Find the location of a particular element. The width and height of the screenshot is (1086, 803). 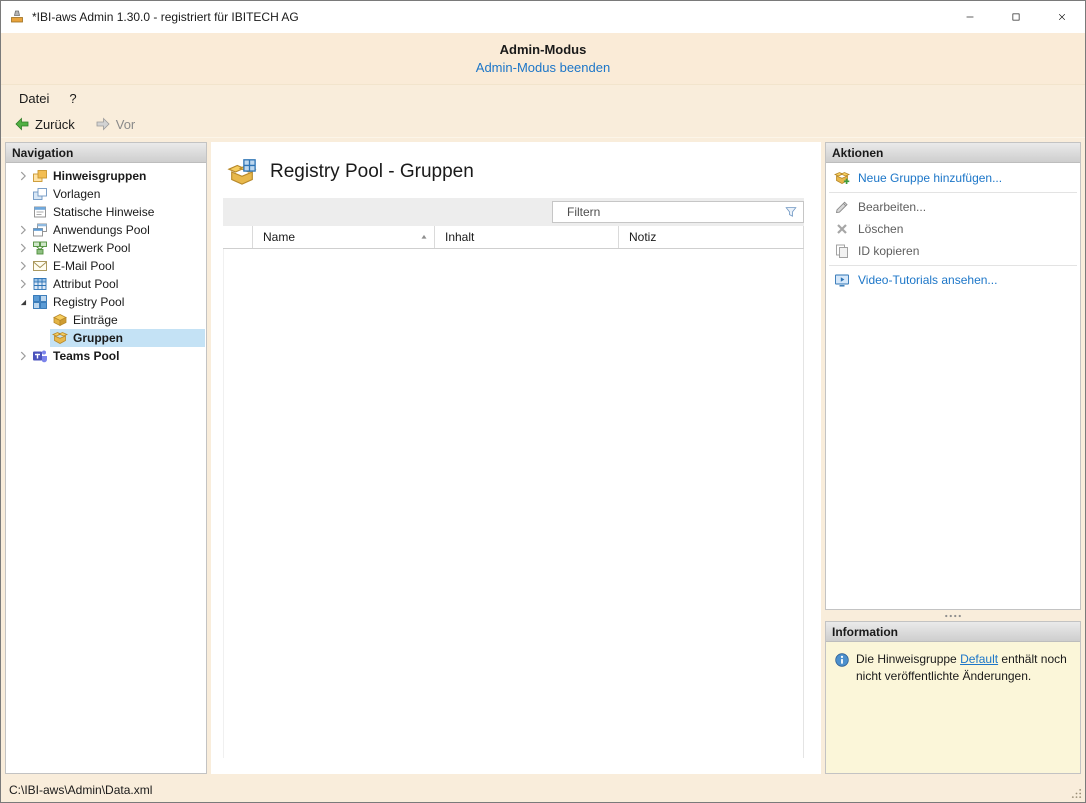

resize-grip is located at coordinates (1076, 793).